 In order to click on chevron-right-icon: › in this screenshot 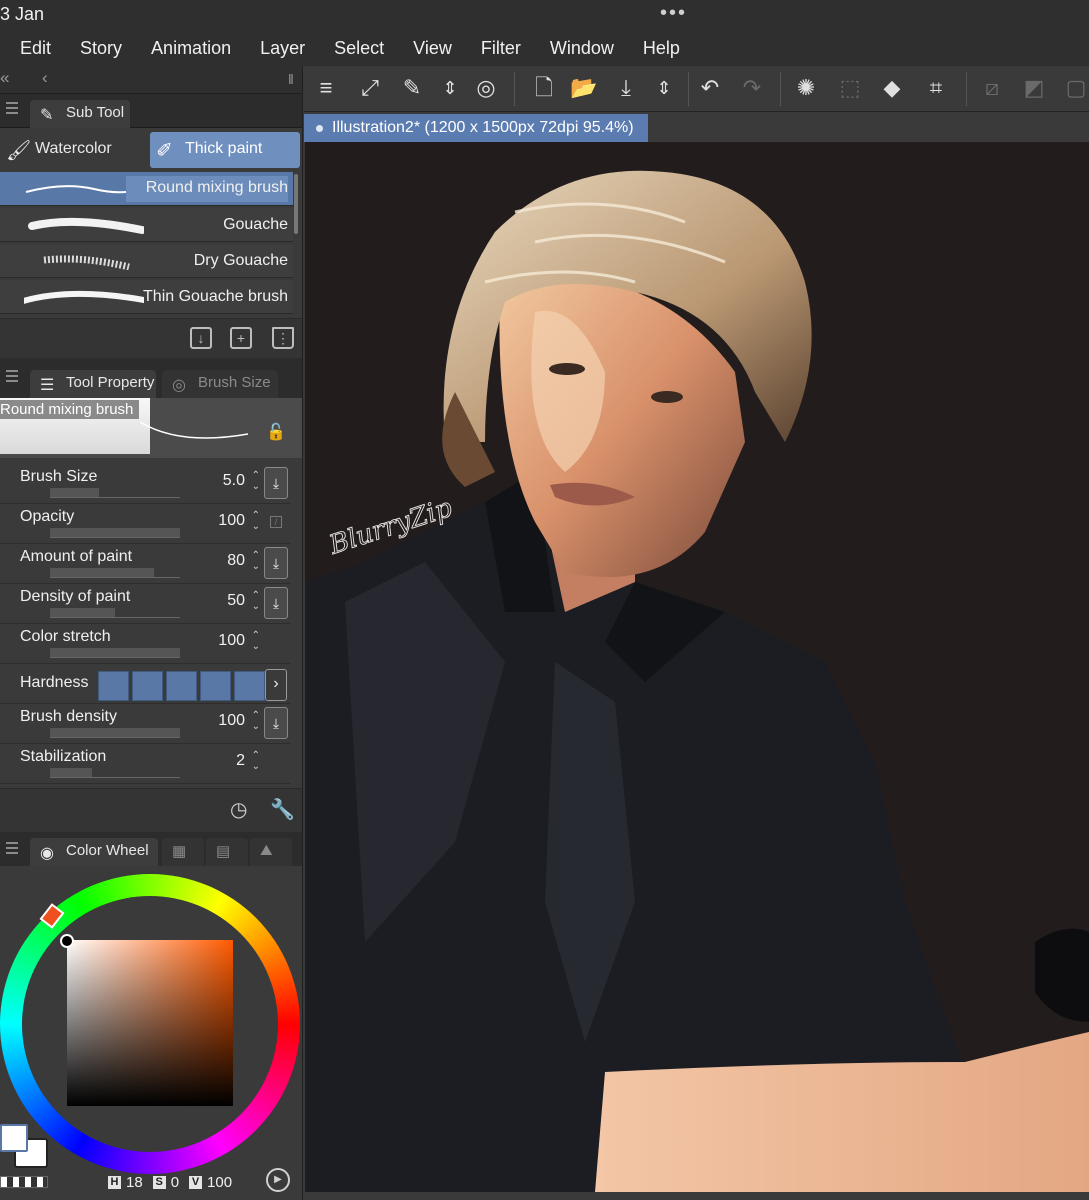, I will do `click(276, 685)`.